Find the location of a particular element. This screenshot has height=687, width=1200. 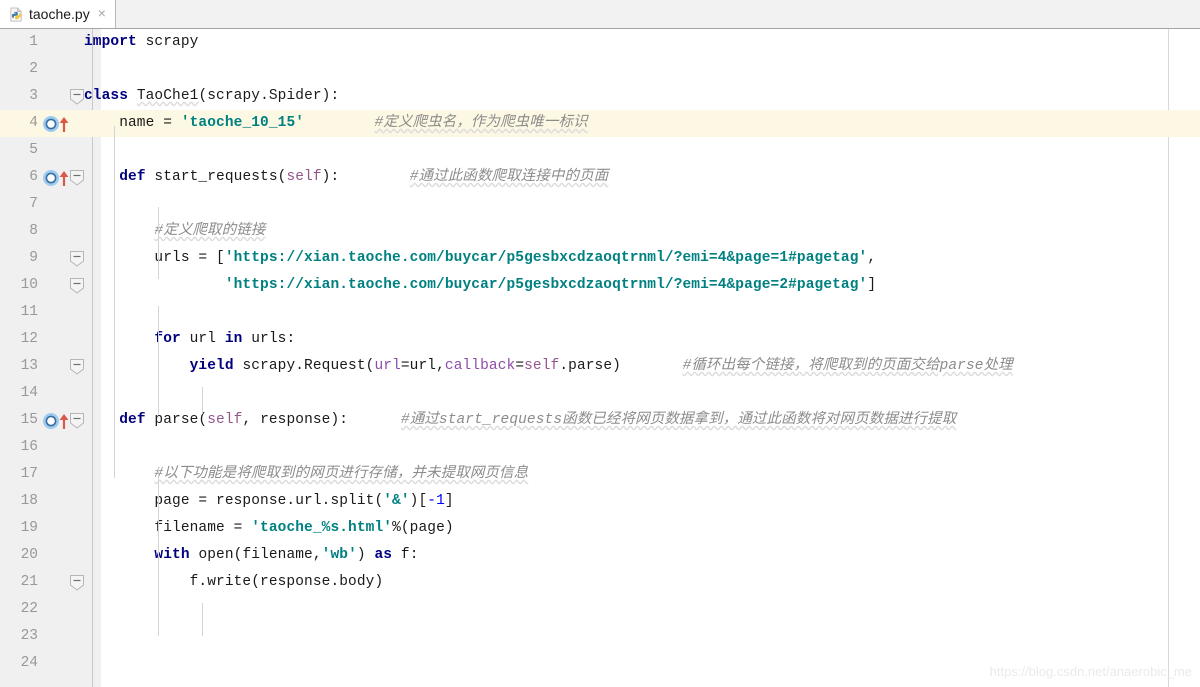

token-plain: f.write(response.body) is located at coordinates (234, 582).